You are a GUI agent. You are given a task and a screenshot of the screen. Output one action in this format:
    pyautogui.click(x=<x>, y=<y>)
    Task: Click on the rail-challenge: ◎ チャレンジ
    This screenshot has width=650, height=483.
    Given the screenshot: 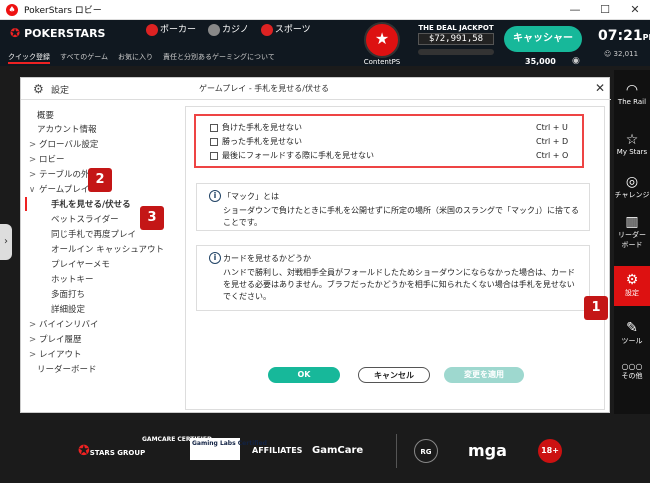 What is the action you would take?
    pyautogui.click(x=632, y=188)
    